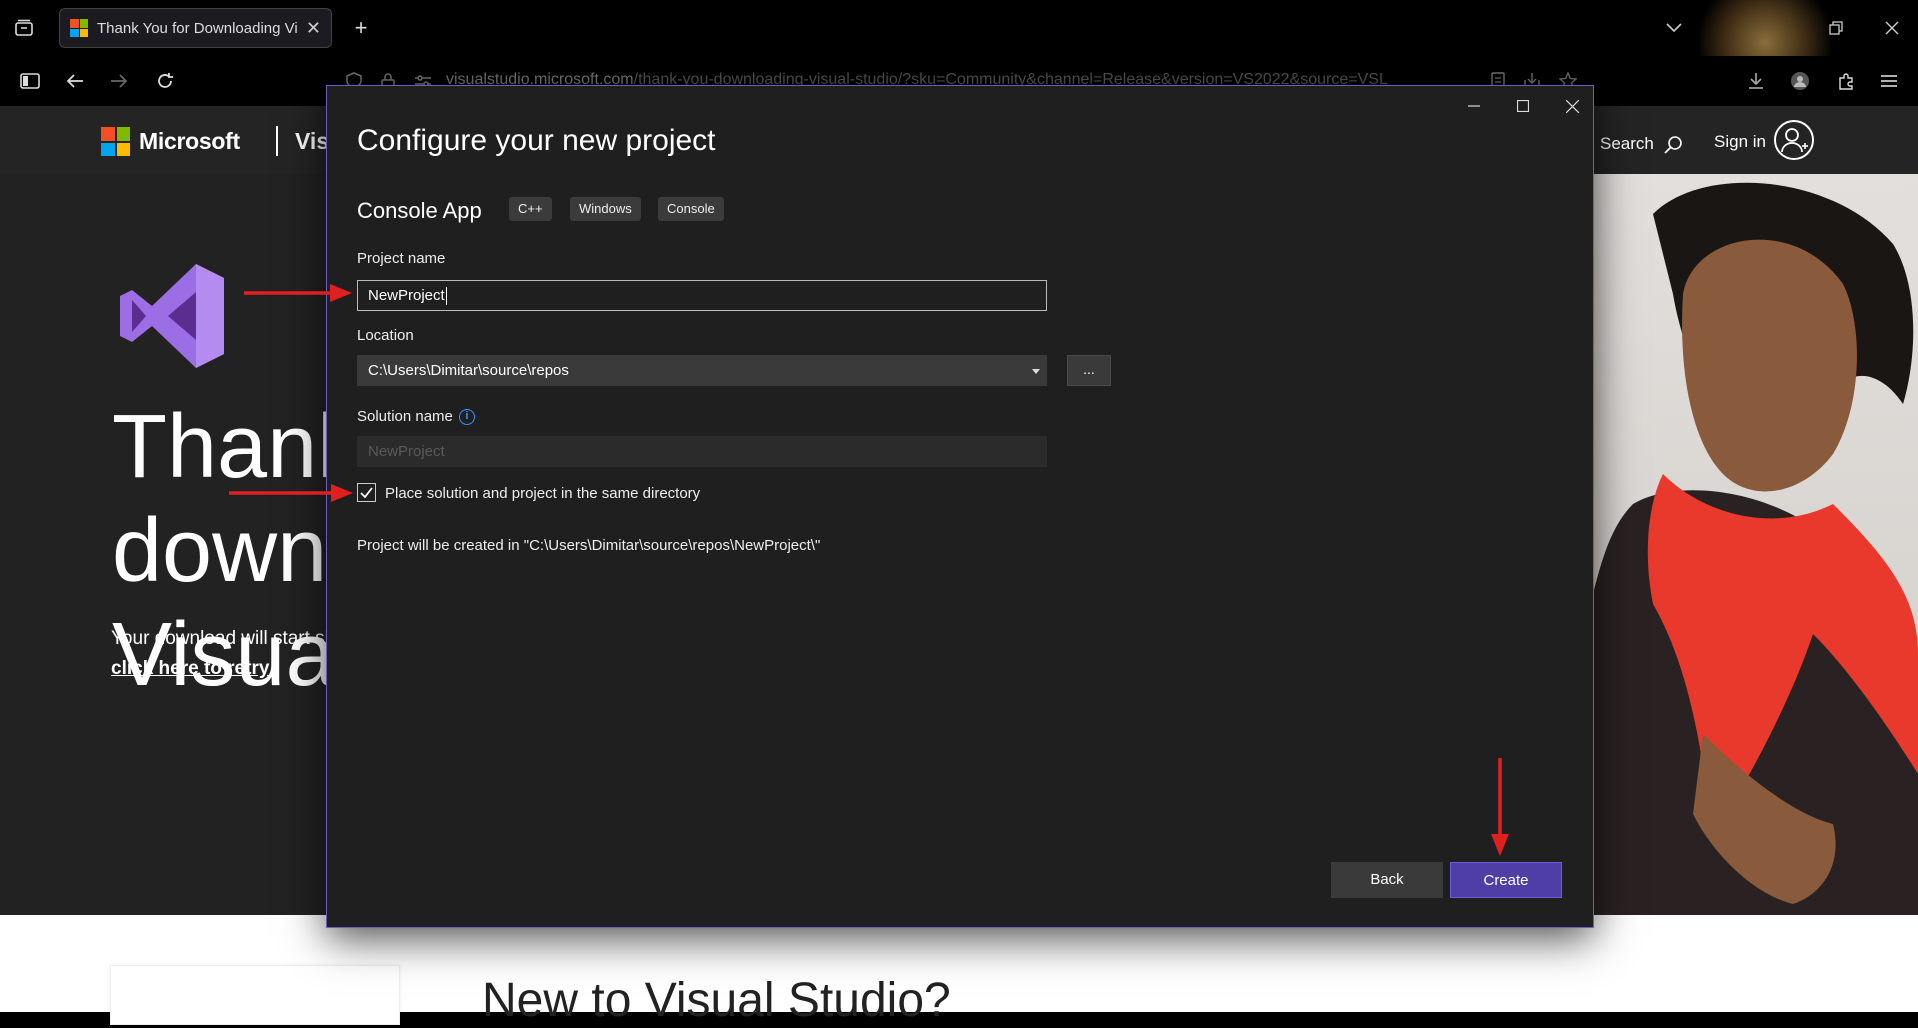  What do you see at coordinates (312, 141) in the screenshot?
I see `product-name: Vis` at bounding box center [312, 141].